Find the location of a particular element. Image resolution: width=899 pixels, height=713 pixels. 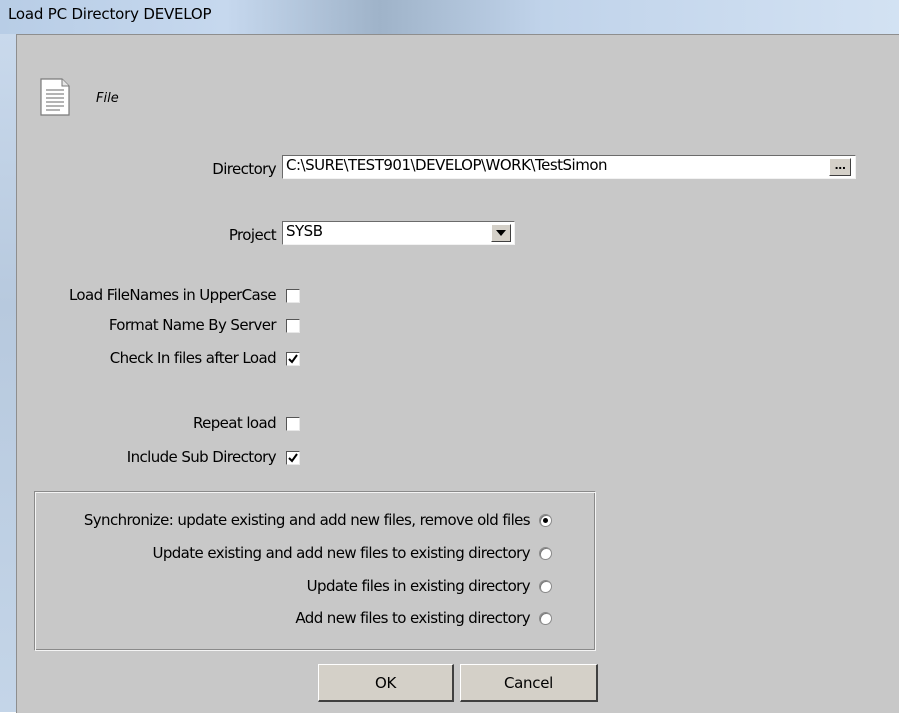

radio-selected-dot is located at coordinates (545, 520).